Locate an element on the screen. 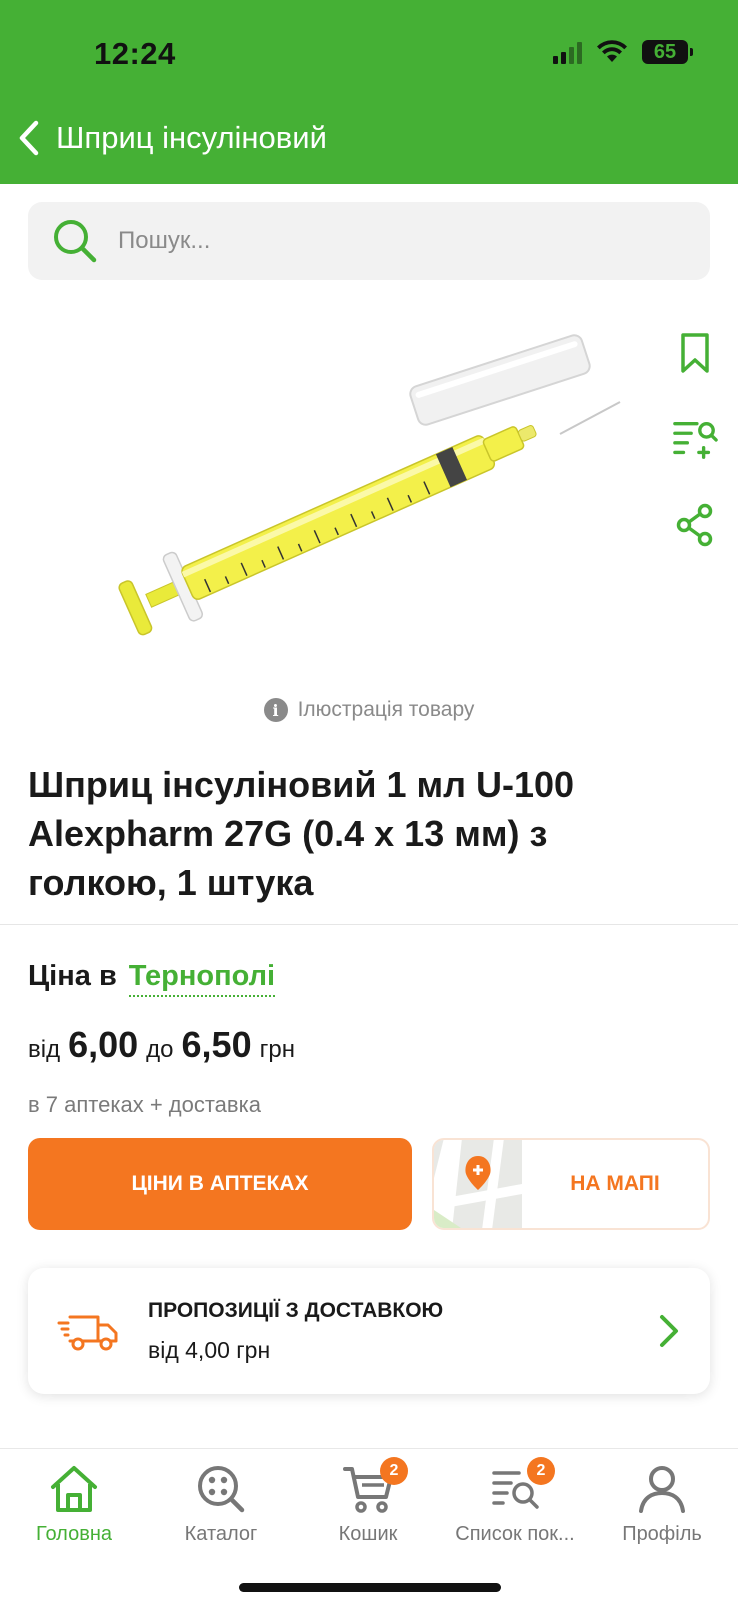 The width and height of the screenshot is (738, 1600). prices-in-pharmacies-label: ЦІНИ В АПТЕКАХ is located at coordinates (220, 1183).